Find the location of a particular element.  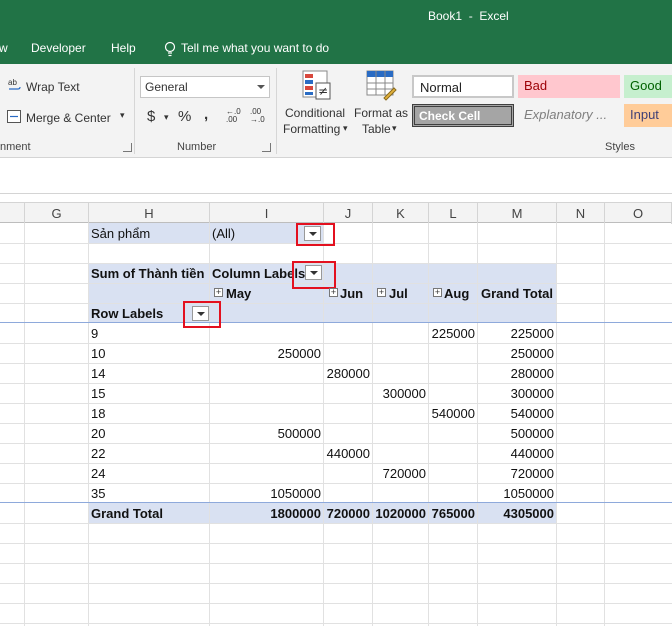

pivot-row-label: 24 is located at coordinates (148, 473).